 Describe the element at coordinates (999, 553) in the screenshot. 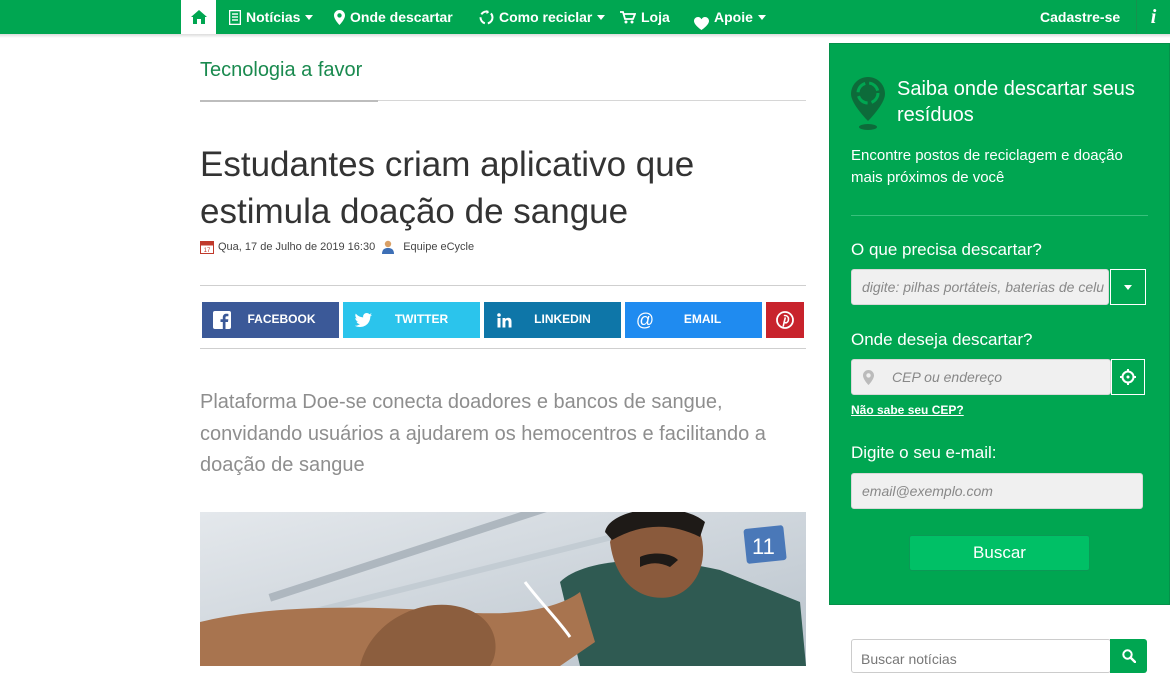

I see `search-button: Buscar` at that location.